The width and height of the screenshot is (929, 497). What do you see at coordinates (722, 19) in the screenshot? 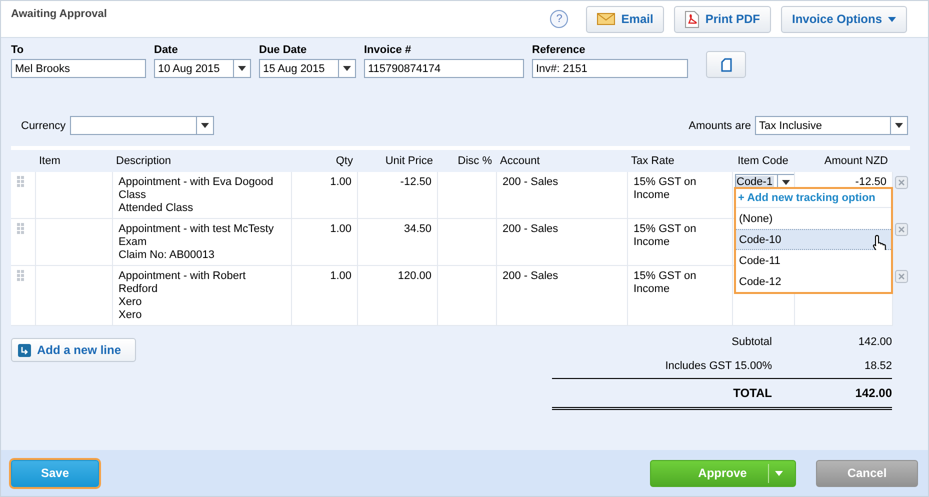
I see `print-pdf-button: Print PDF` at bounding box center [722, 19].